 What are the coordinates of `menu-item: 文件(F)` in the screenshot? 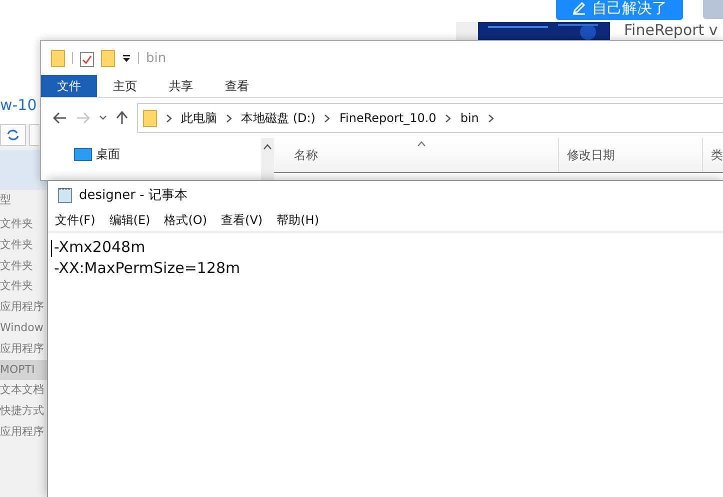 It's located at (75, 220).